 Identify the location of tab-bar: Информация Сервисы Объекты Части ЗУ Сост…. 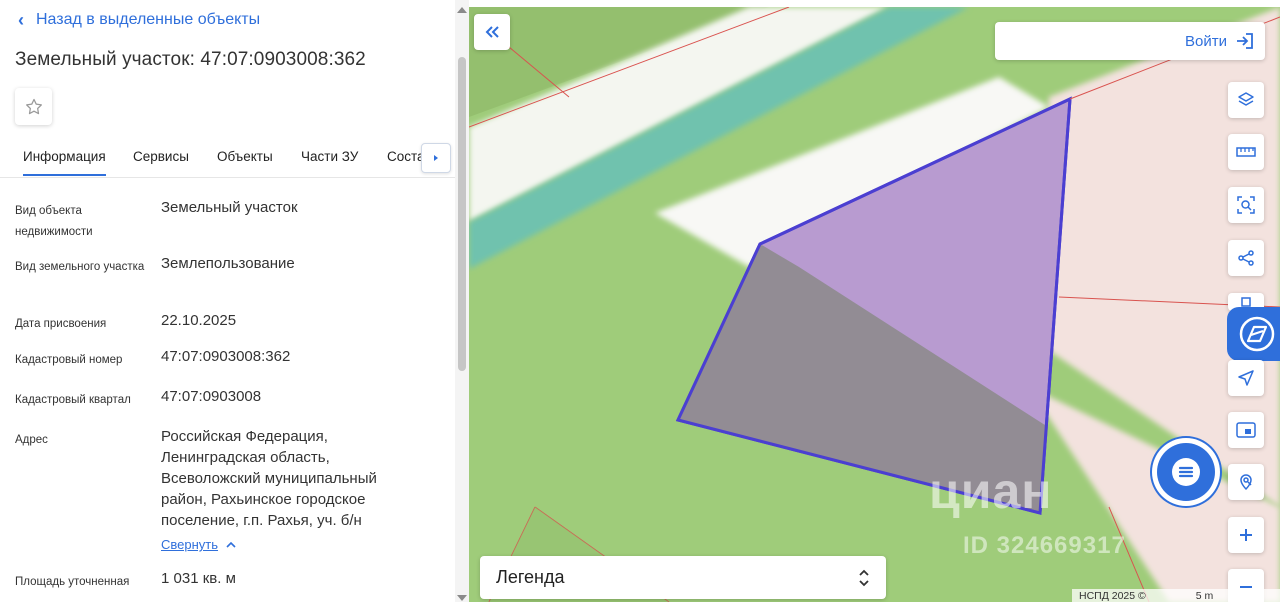
(227, 158).